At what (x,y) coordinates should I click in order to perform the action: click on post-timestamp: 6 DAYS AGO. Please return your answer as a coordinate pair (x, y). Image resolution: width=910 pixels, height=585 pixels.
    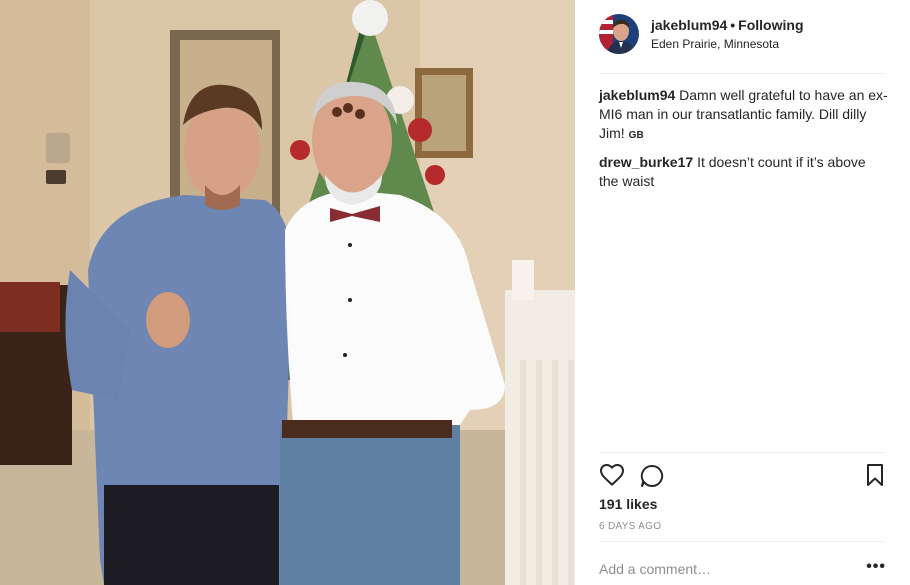
    Looking at the image, I should click on (630, 526).